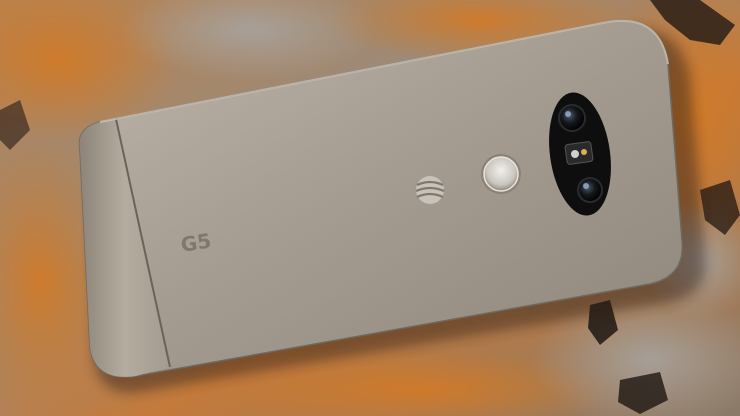 This screenshot has width=740, height=416. What do you see at coordinates (430, 190) in the screenshot?
I see `att-globe-icon` at bounding box center [430, 190].